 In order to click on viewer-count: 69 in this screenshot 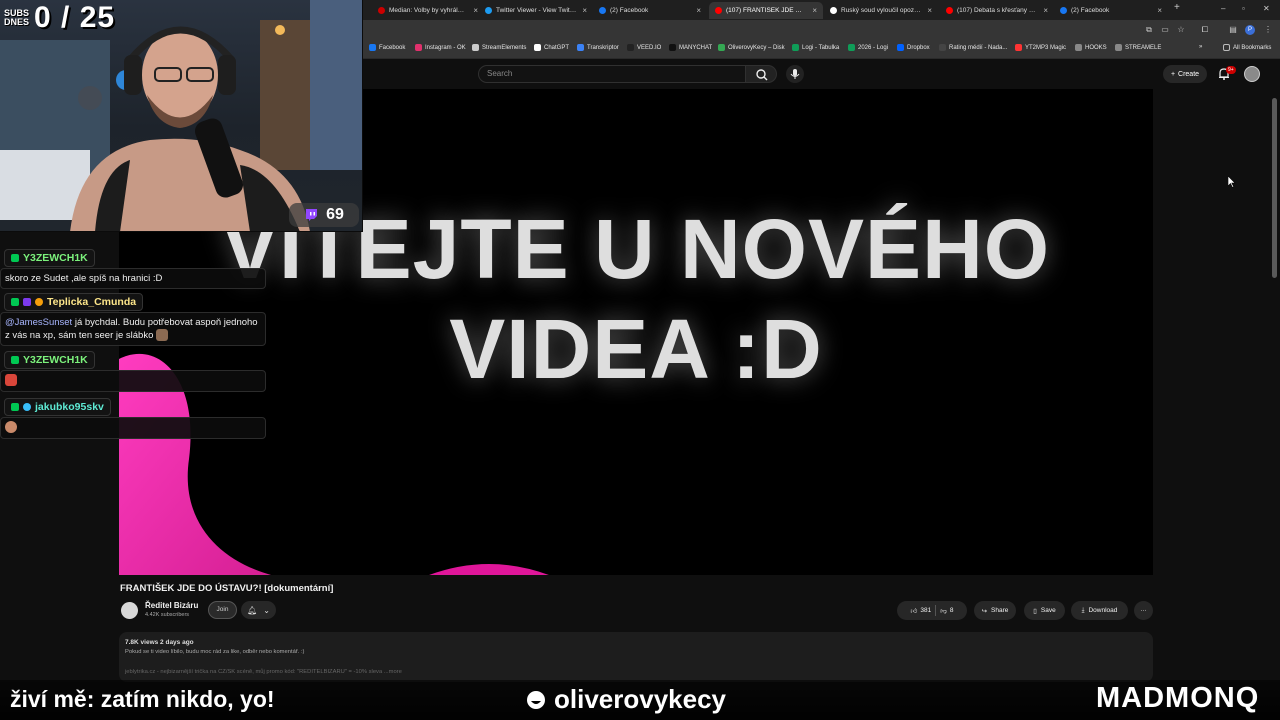, I will do `click(335, 214)`.